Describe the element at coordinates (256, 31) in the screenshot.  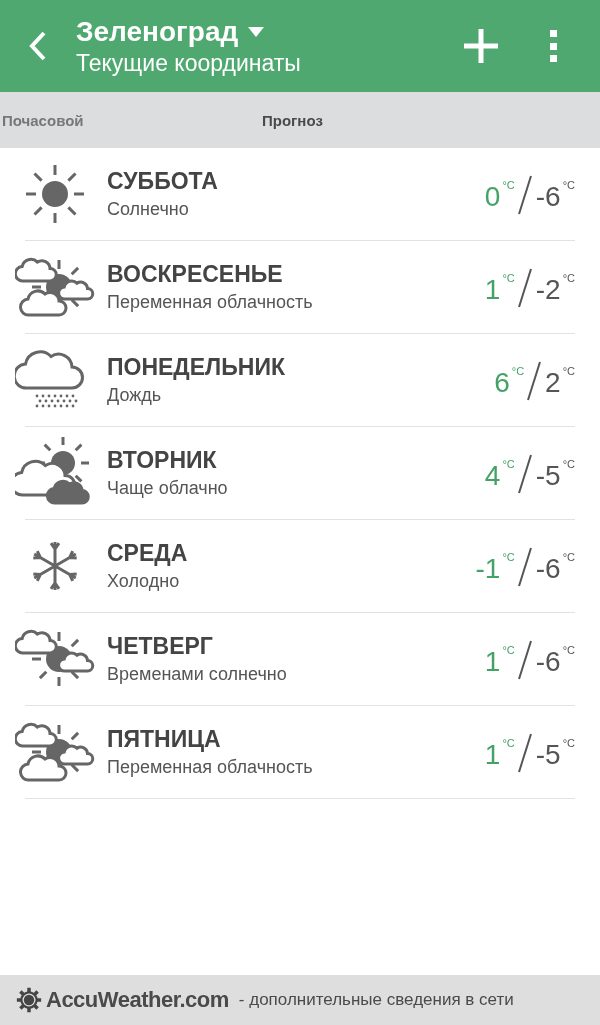
I see `dropdown-icon` at that location.